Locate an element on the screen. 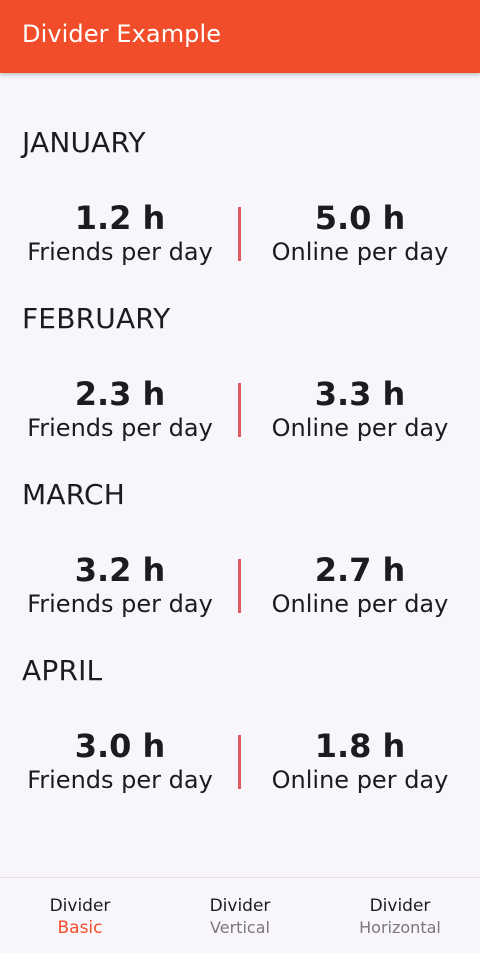 The image size is (480, 953). friends-value: 3.0 h is located at coordinates (120, 746).